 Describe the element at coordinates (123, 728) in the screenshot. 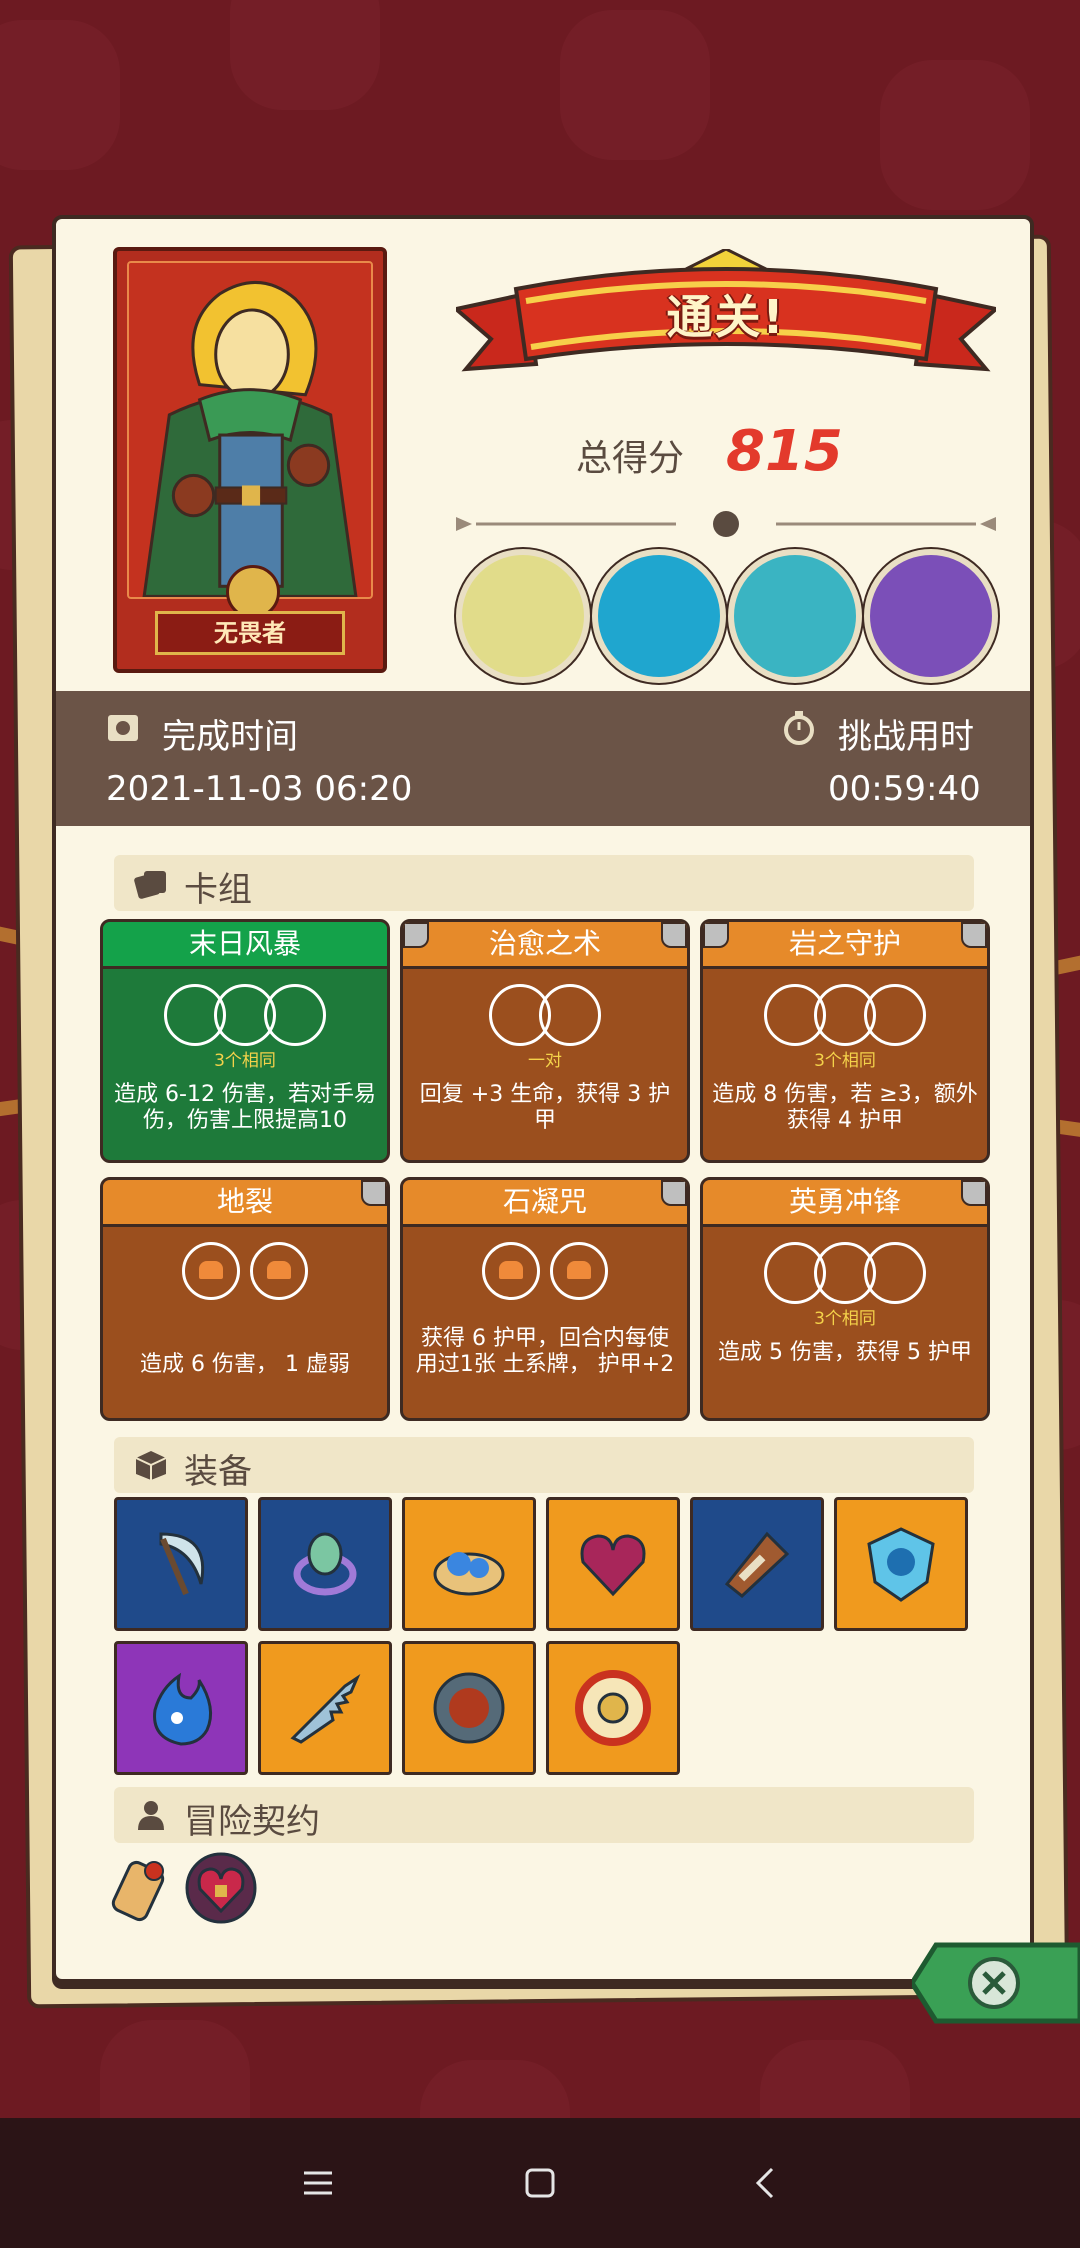

I see `film-clock-icon` at that location.